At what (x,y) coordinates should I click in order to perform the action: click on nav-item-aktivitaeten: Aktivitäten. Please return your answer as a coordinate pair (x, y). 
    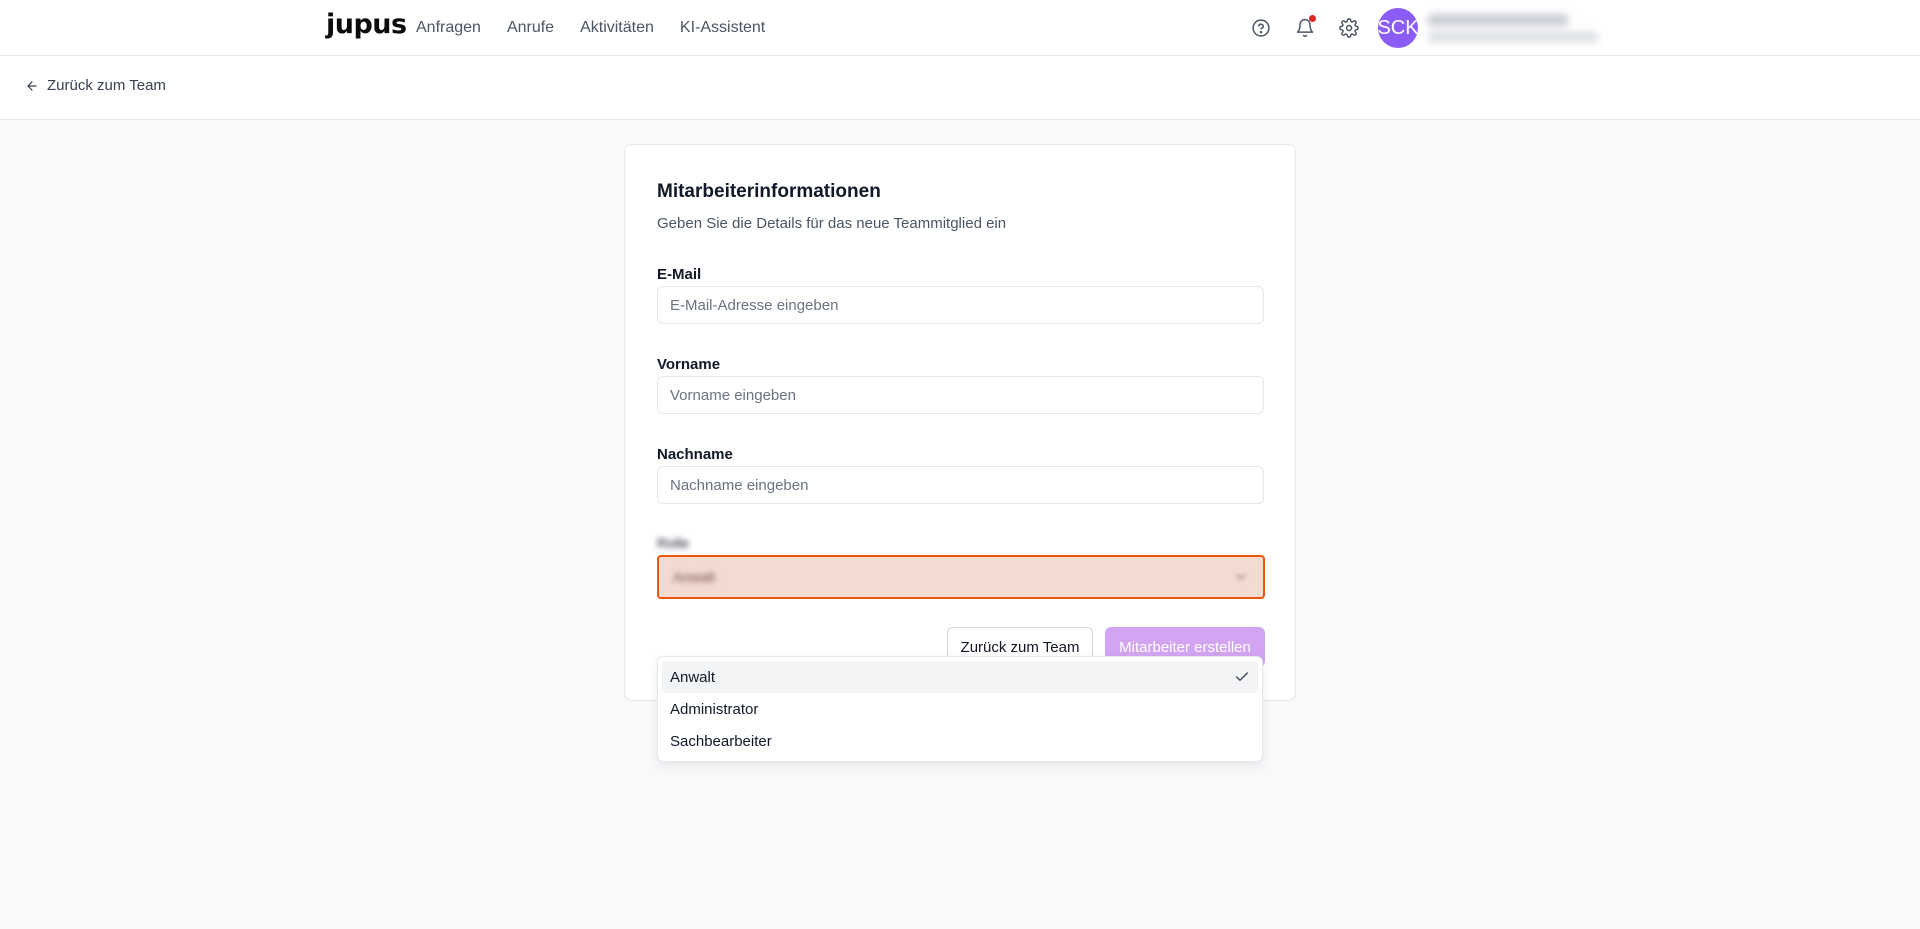
    Looking at the image, I should click on (617, 28).